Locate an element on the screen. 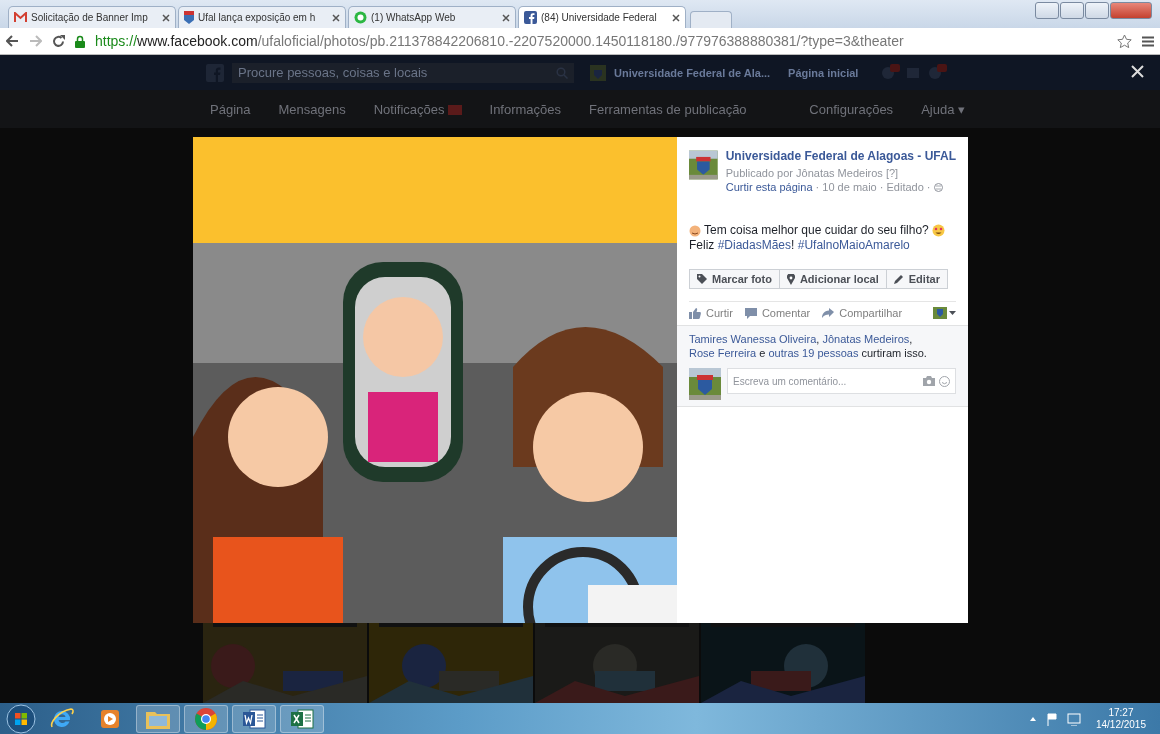 This screenshot has height=734, width=1160. pin-icon is located at coordinates (790, 279).